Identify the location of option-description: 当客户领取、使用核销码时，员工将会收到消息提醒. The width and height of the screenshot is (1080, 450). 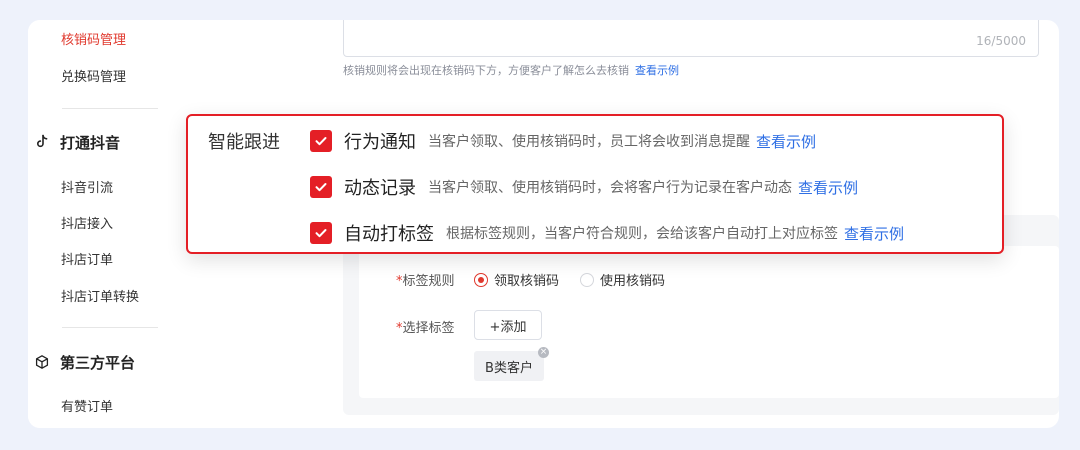
(589, 142).